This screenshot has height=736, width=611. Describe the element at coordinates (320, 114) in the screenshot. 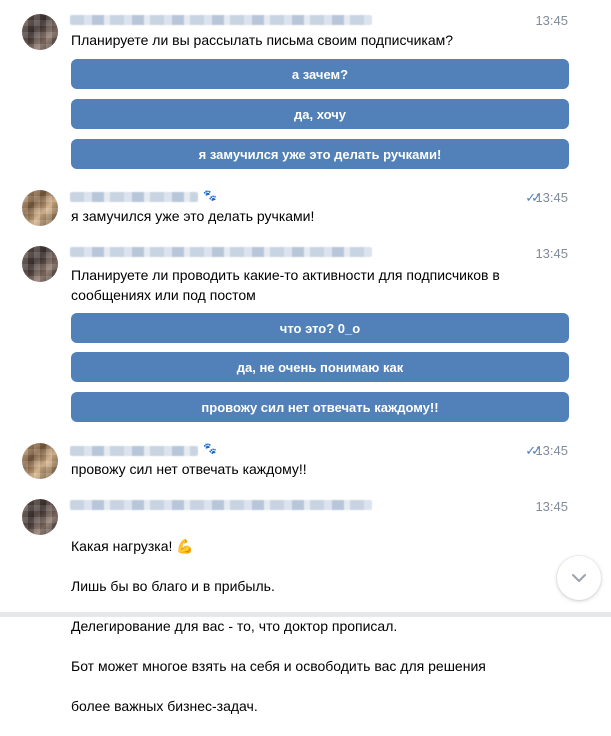

I see `keyboard-button: да, хочу` at that location.